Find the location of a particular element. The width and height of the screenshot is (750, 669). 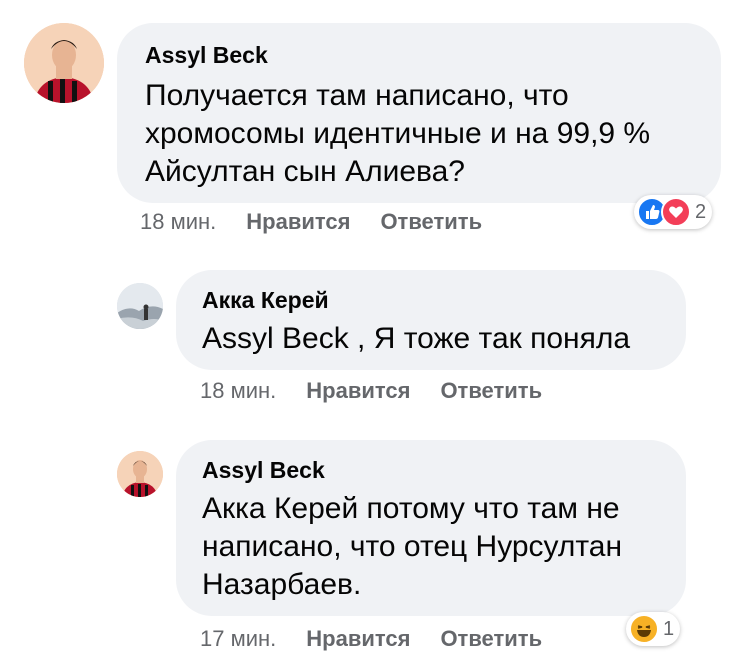

reaction-count: 2 is located at coordinates (701, 211).